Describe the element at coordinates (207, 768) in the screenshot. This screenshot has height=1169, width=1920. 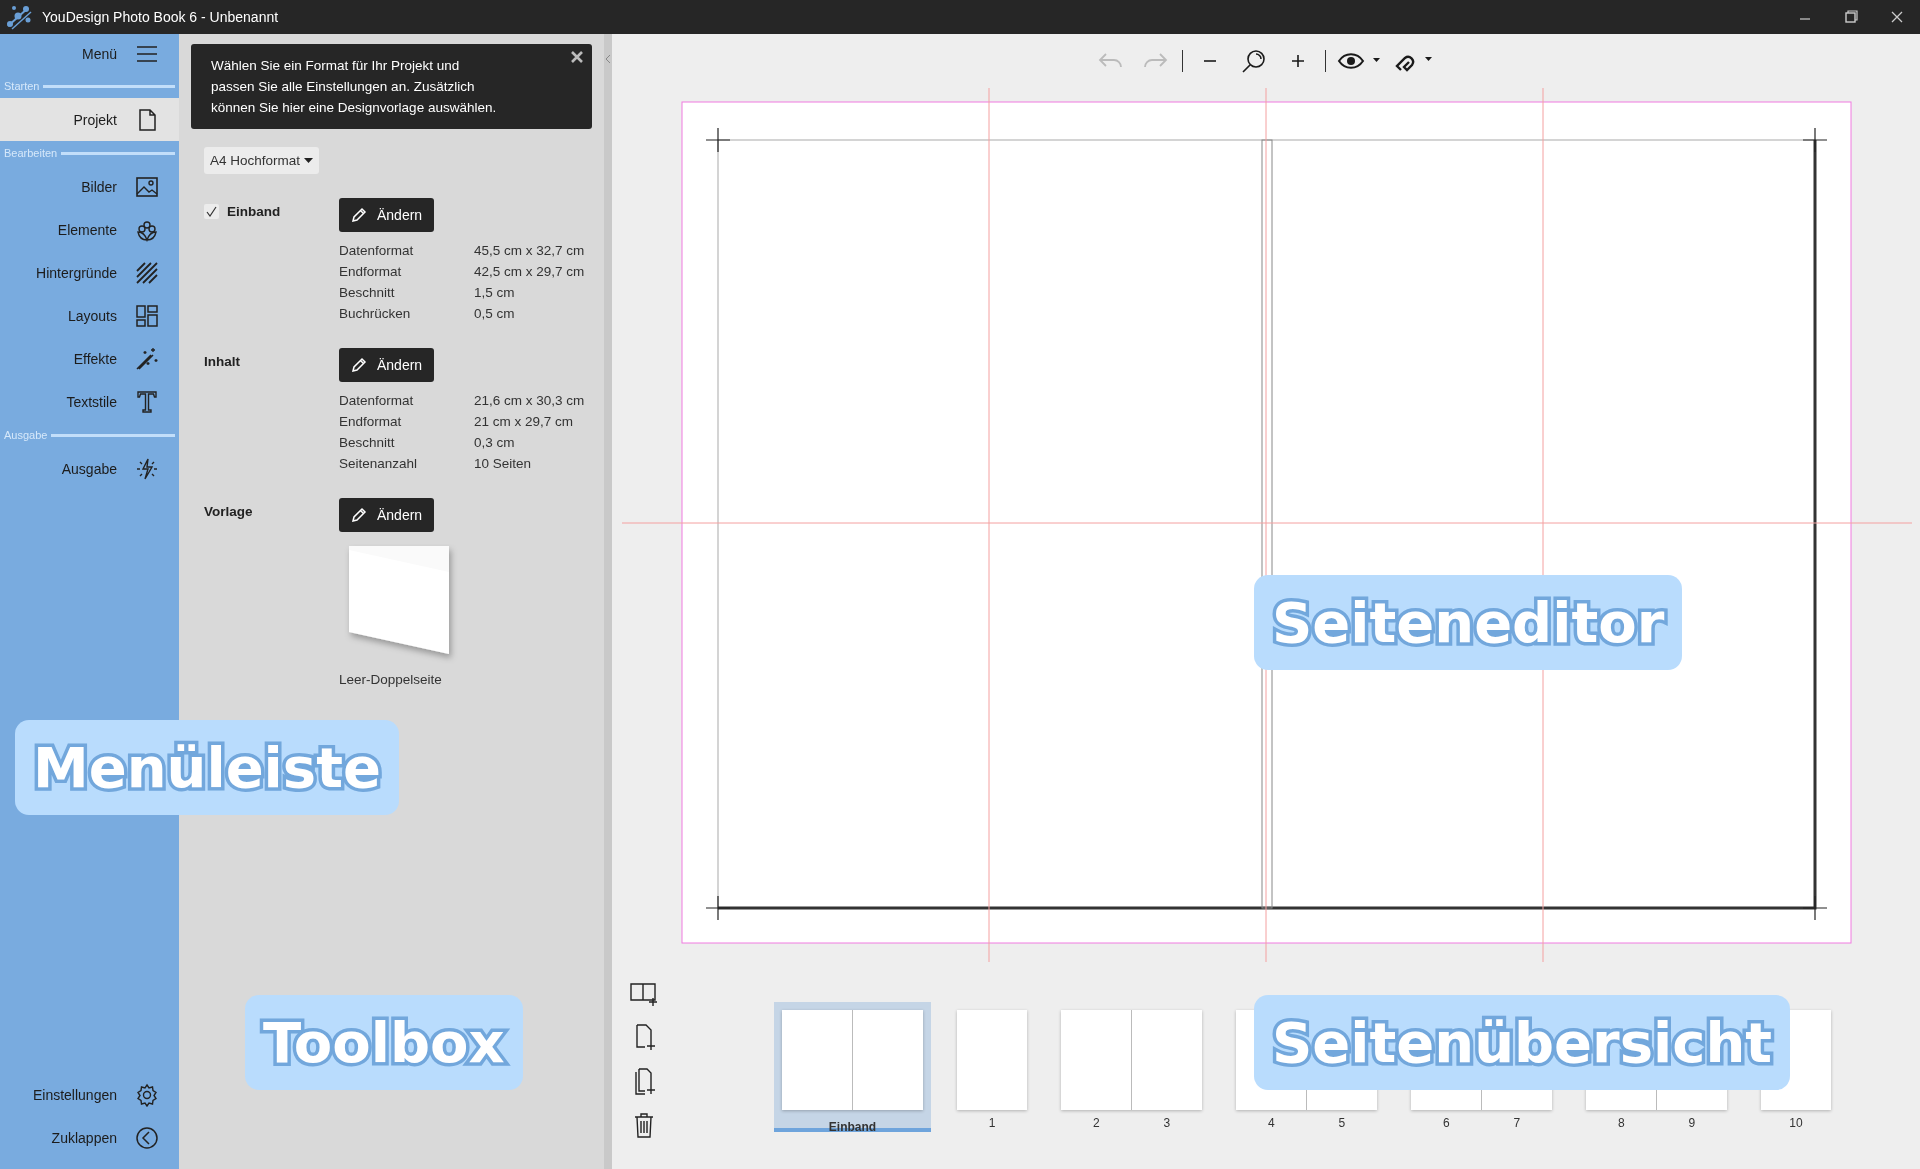
I see `annotation-tooltip: Menüleiste` at that location.